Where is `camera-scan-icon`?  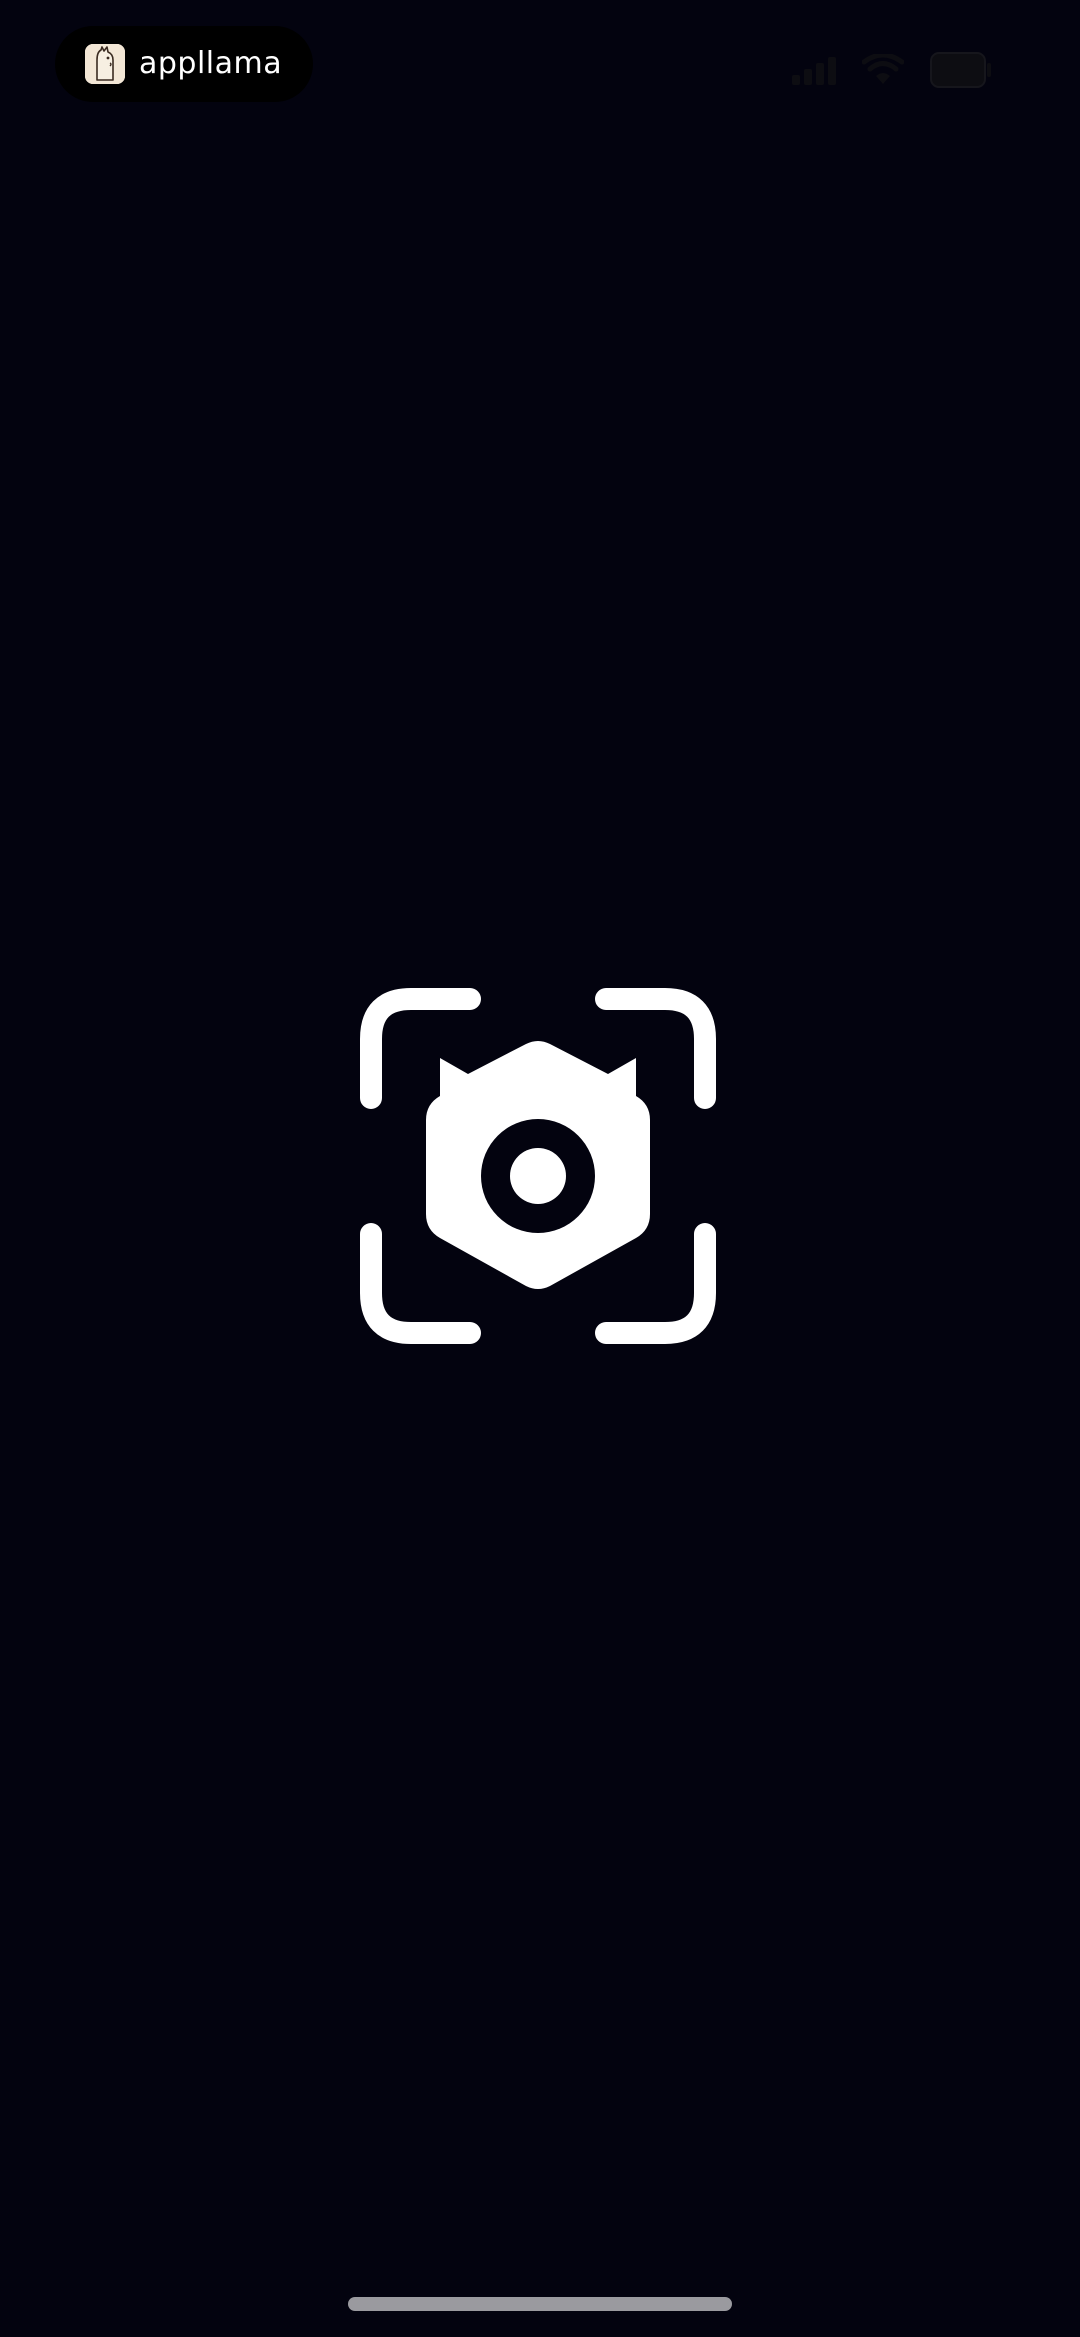
camera-scan-icon is located at coordinates (538, 1166).